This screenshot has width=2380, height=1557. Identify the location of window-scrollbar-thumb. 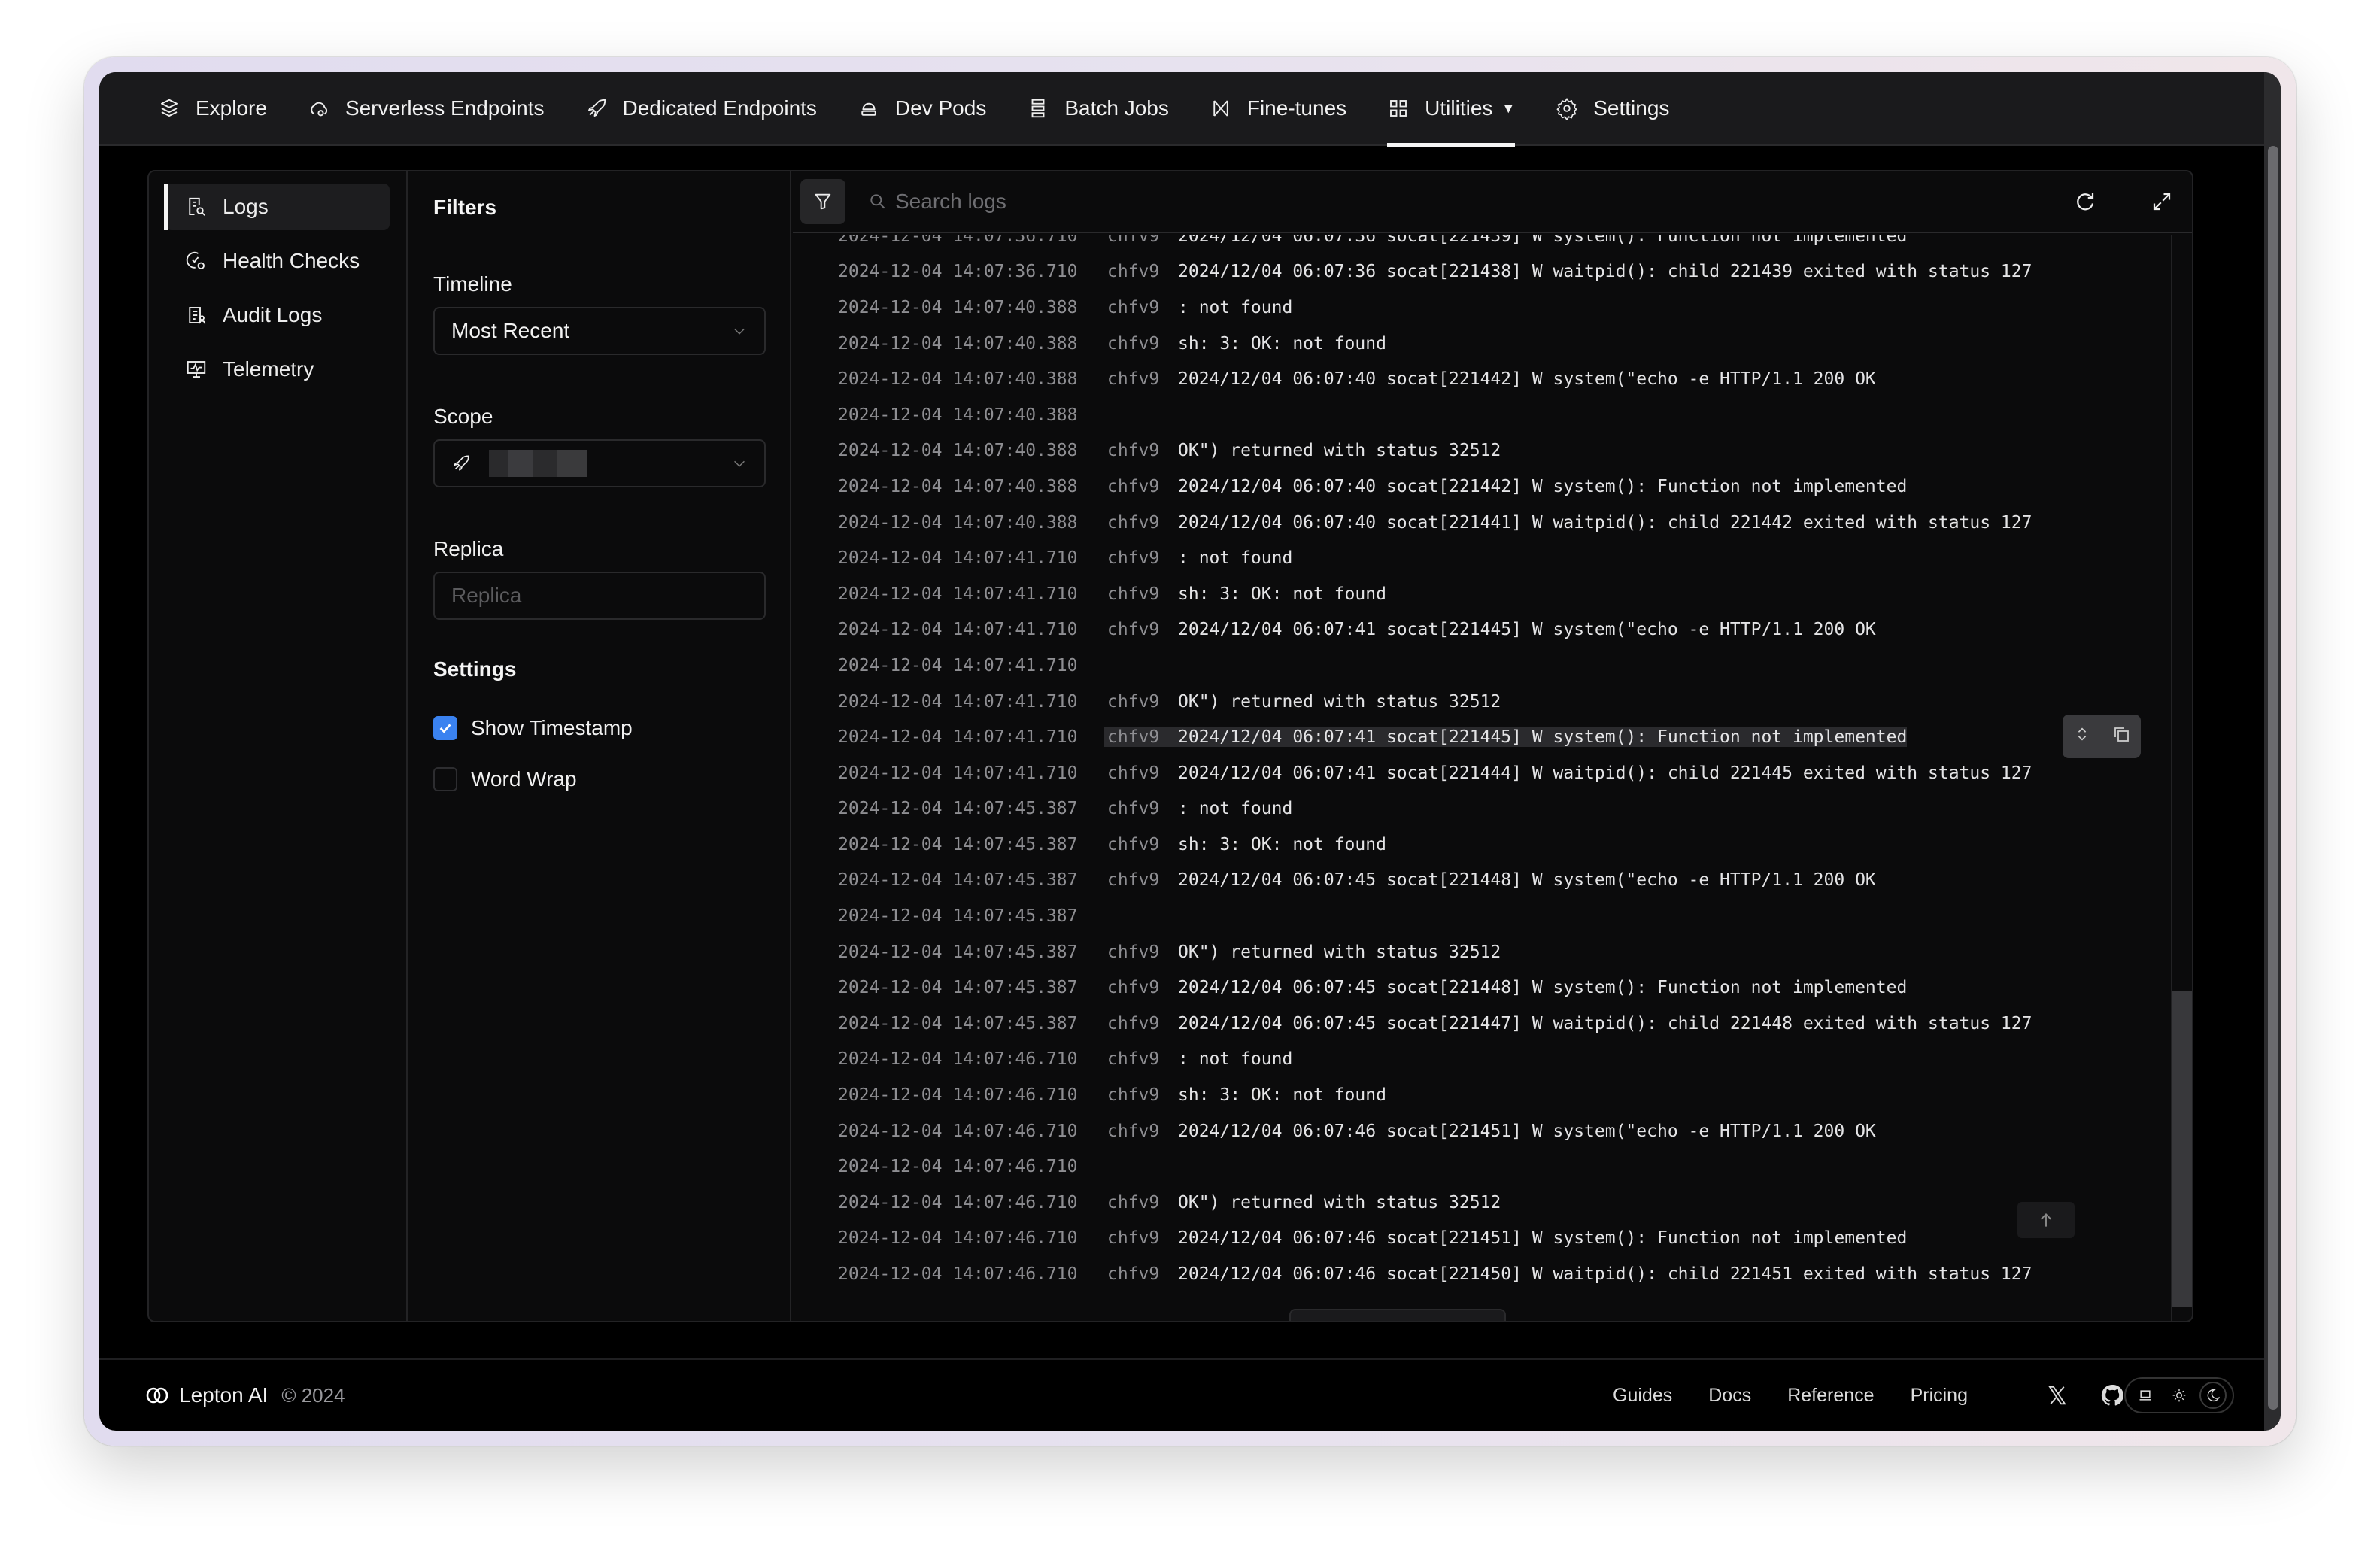
(2273, 778).